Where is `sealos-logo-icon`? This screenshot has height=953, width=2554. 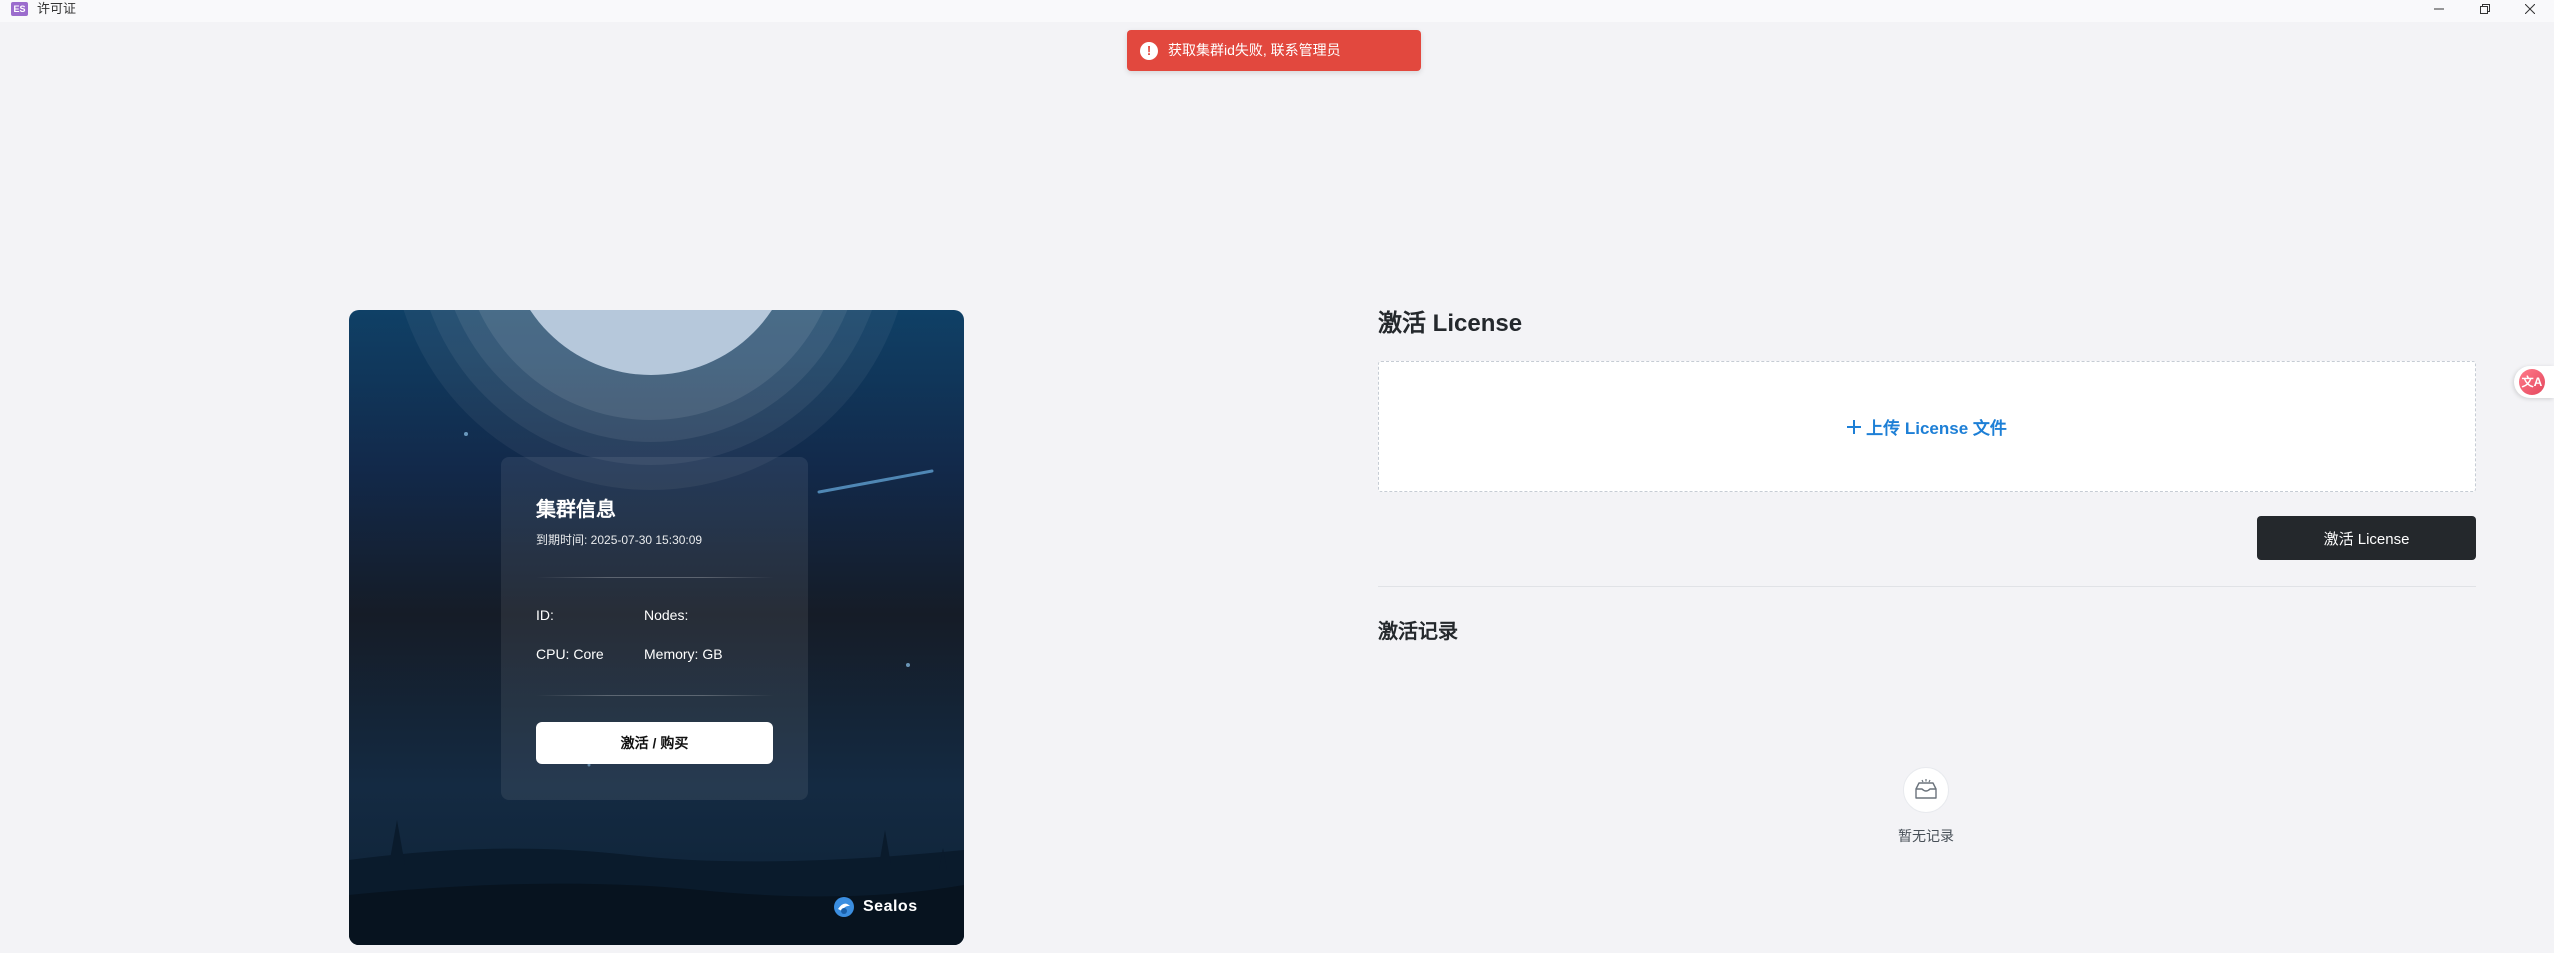
sealos-logo-icon is located at coordinates (844, 907).